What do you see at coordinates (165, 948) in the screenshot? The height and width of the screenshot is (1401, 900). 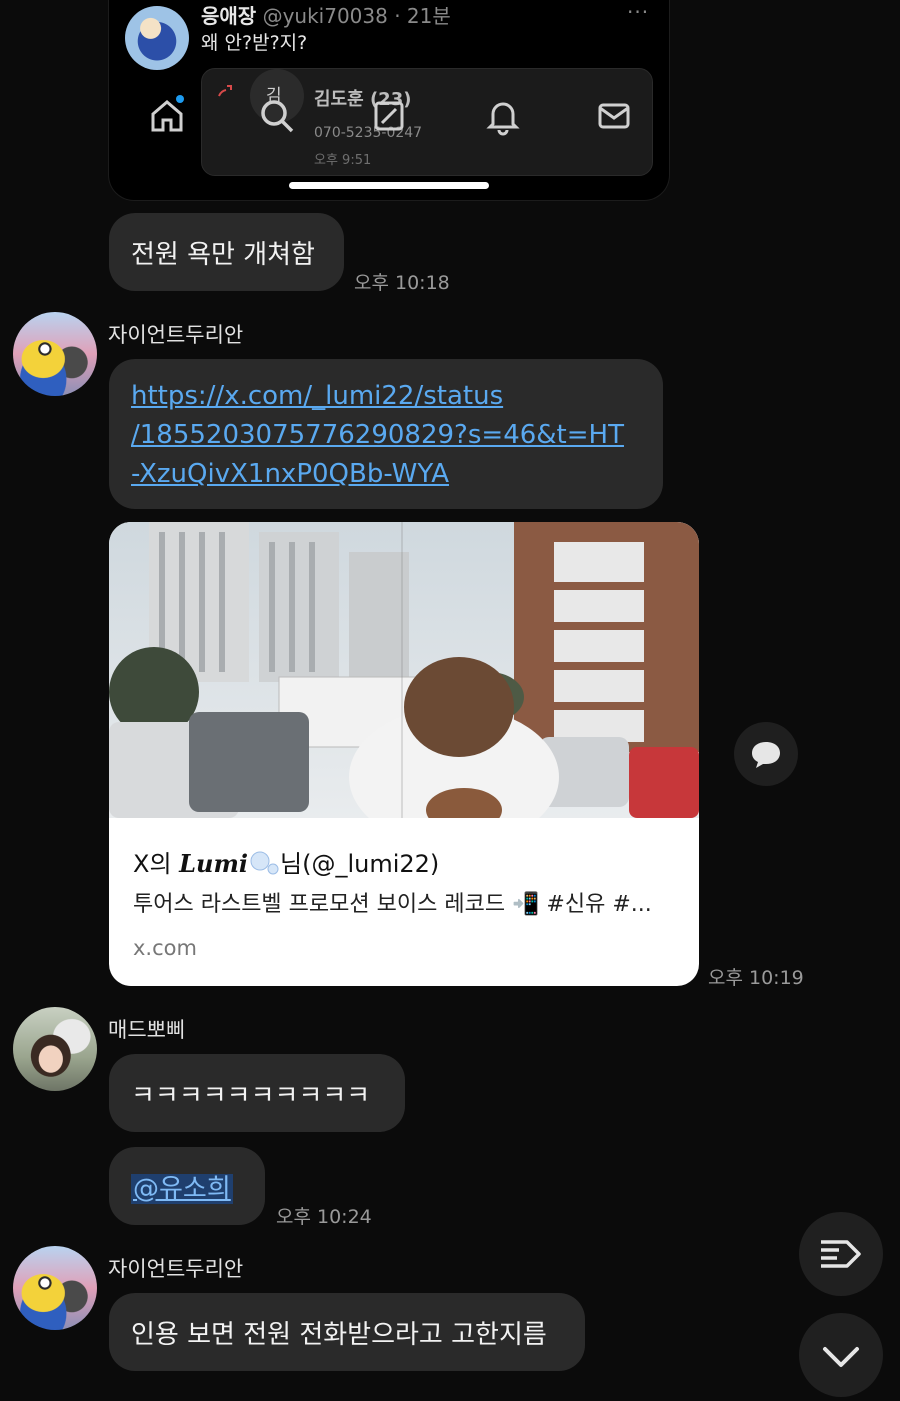 I see `preview-domain: x.com` at bounding box center [165, 948].